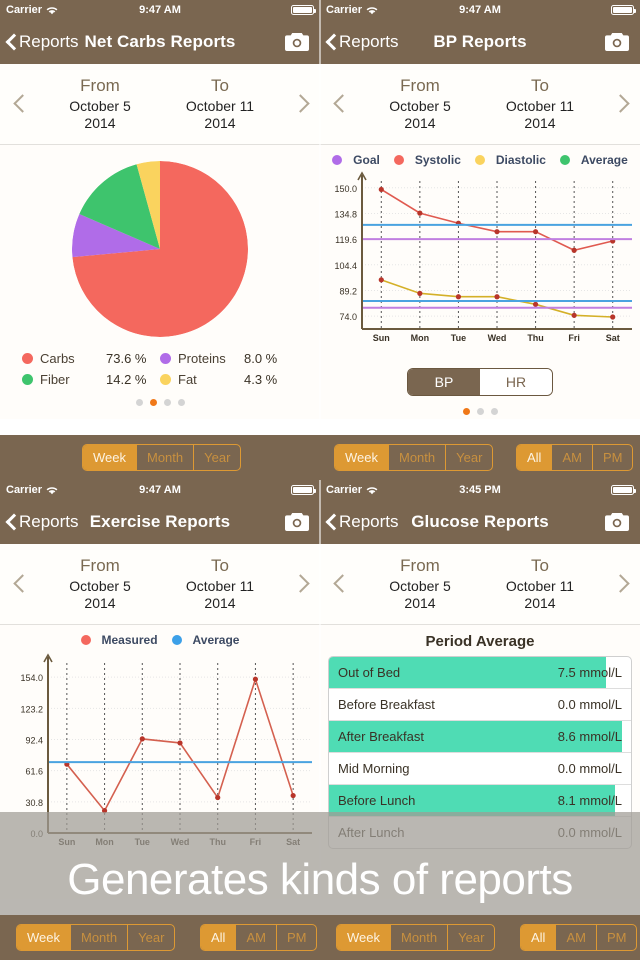 Image resolution: width=640 pixels, height=960 pixels. What do you see at coordinates (345, 214) in the screenshot?
I see `svg-text: 134.8` at bounding box center [345, 214].